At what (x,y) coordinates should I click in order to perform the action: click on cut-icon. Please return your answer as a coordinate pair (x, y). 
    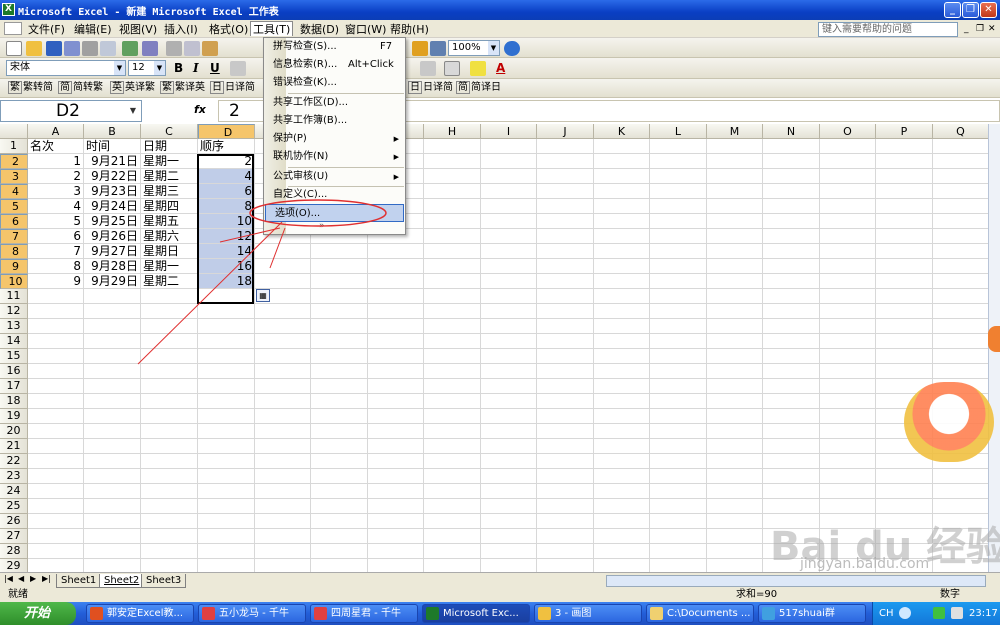
    Looking at the image, I should click on (174, 48).